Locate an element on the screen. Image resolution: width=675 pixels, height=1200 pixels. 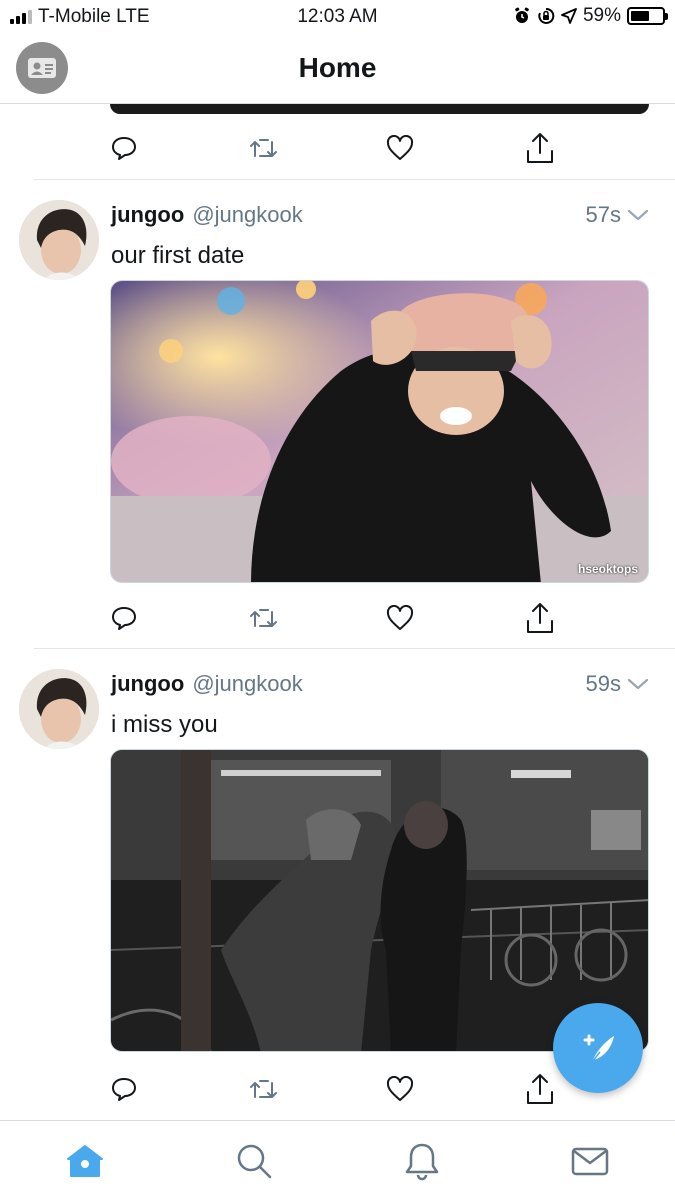
status-bar: T-Mobile LTE 12:03 AM 59% is located at coordinates (337, 17).